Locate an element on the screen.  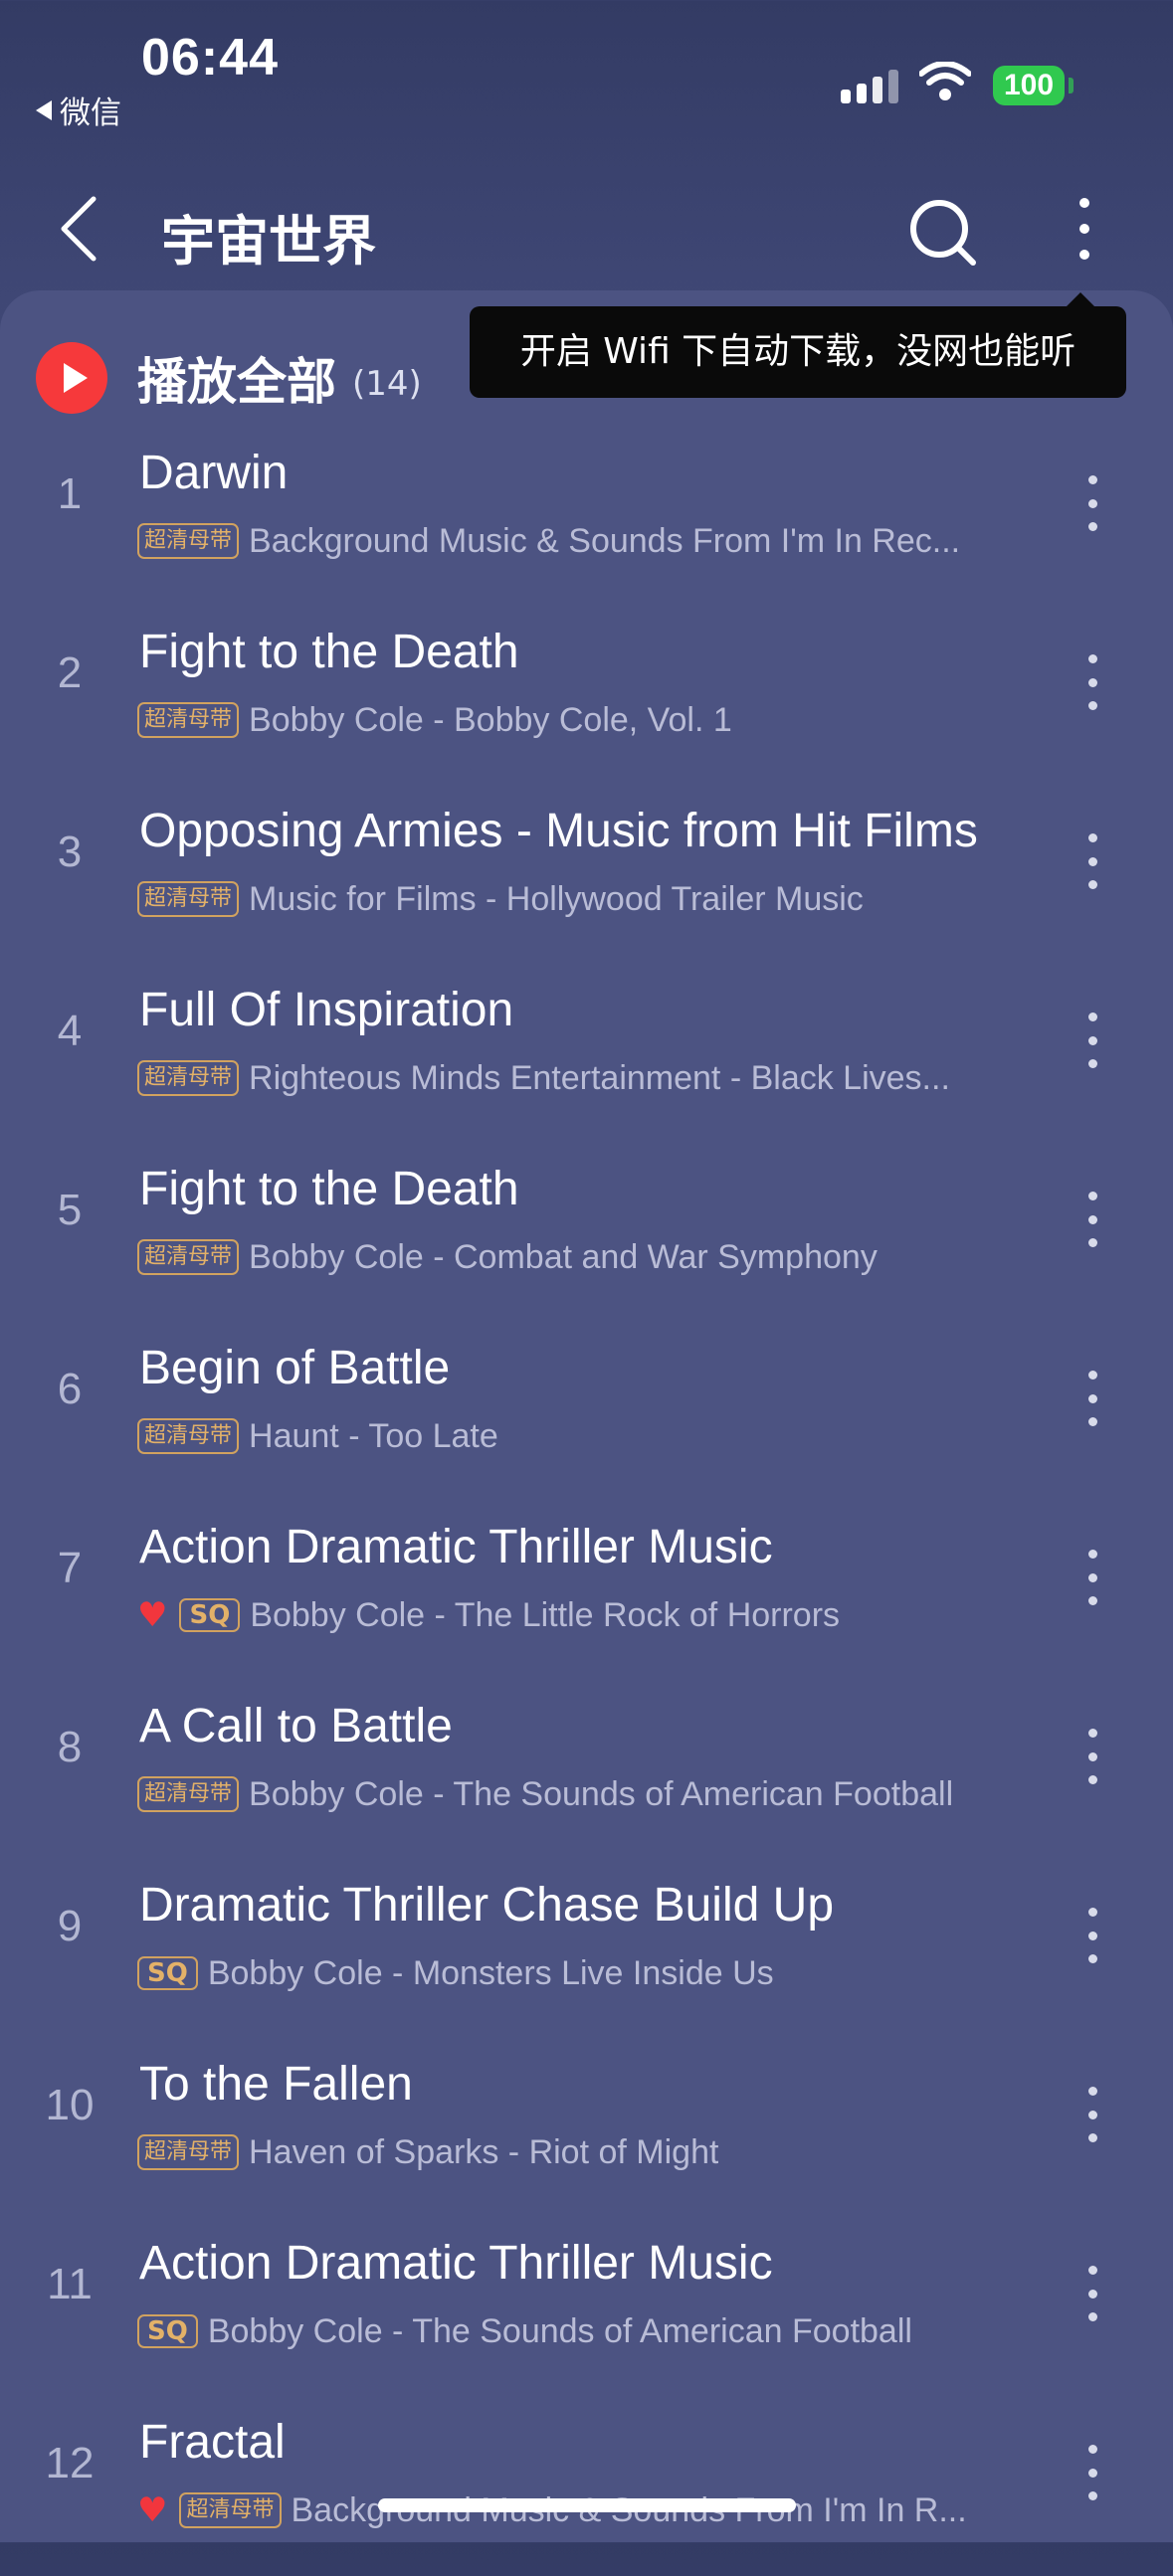
home-indicator is located at coordinates (587, 2505).